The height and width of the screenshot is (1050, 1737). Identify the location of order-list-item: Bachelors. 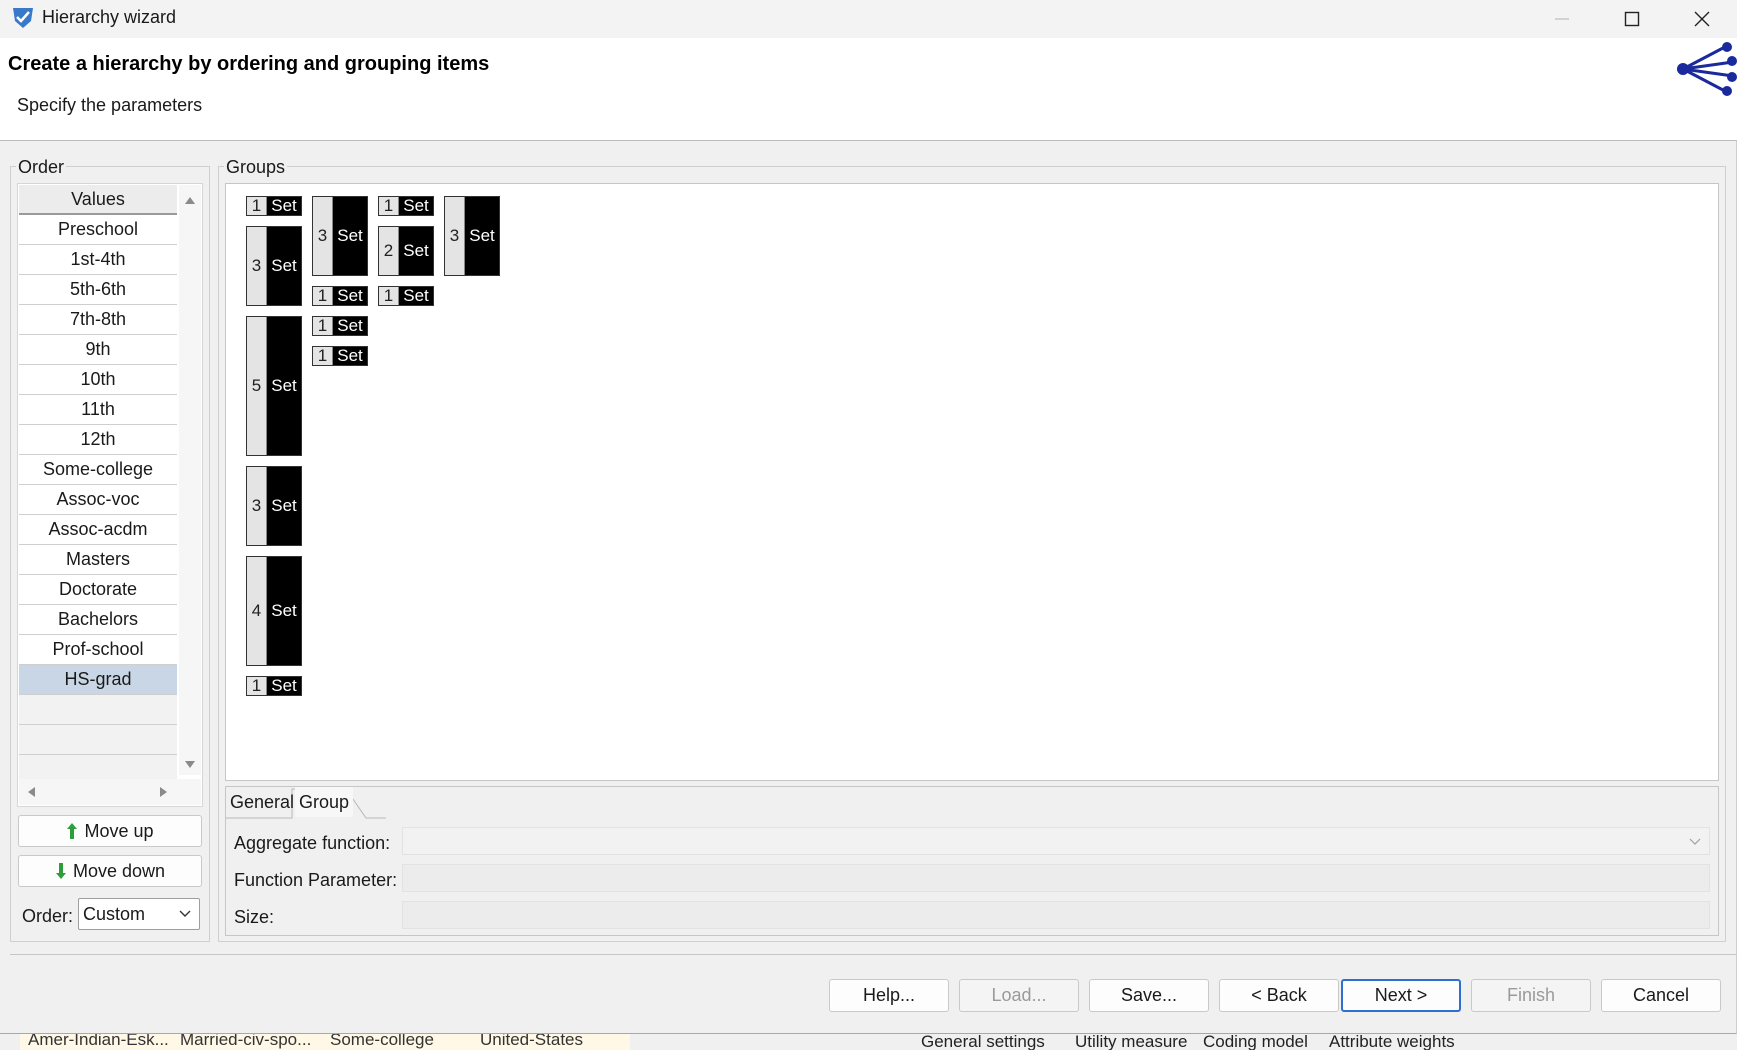
(98, 620).